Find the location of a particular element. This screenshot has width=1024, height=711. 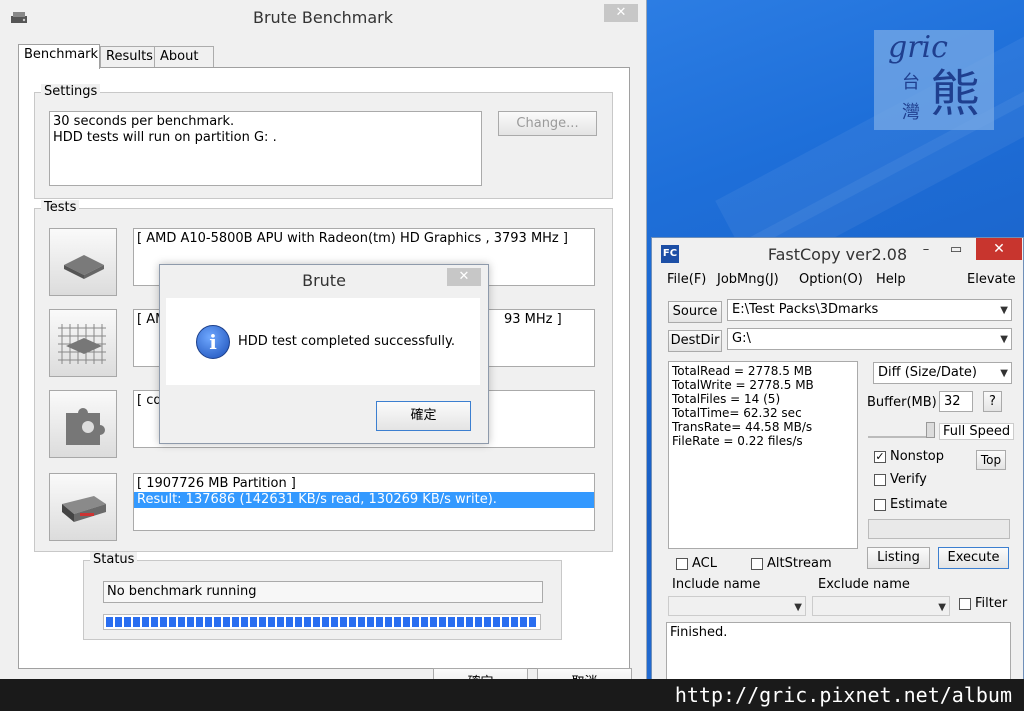

estimate-checkbox is located at coordinates (880, 505).